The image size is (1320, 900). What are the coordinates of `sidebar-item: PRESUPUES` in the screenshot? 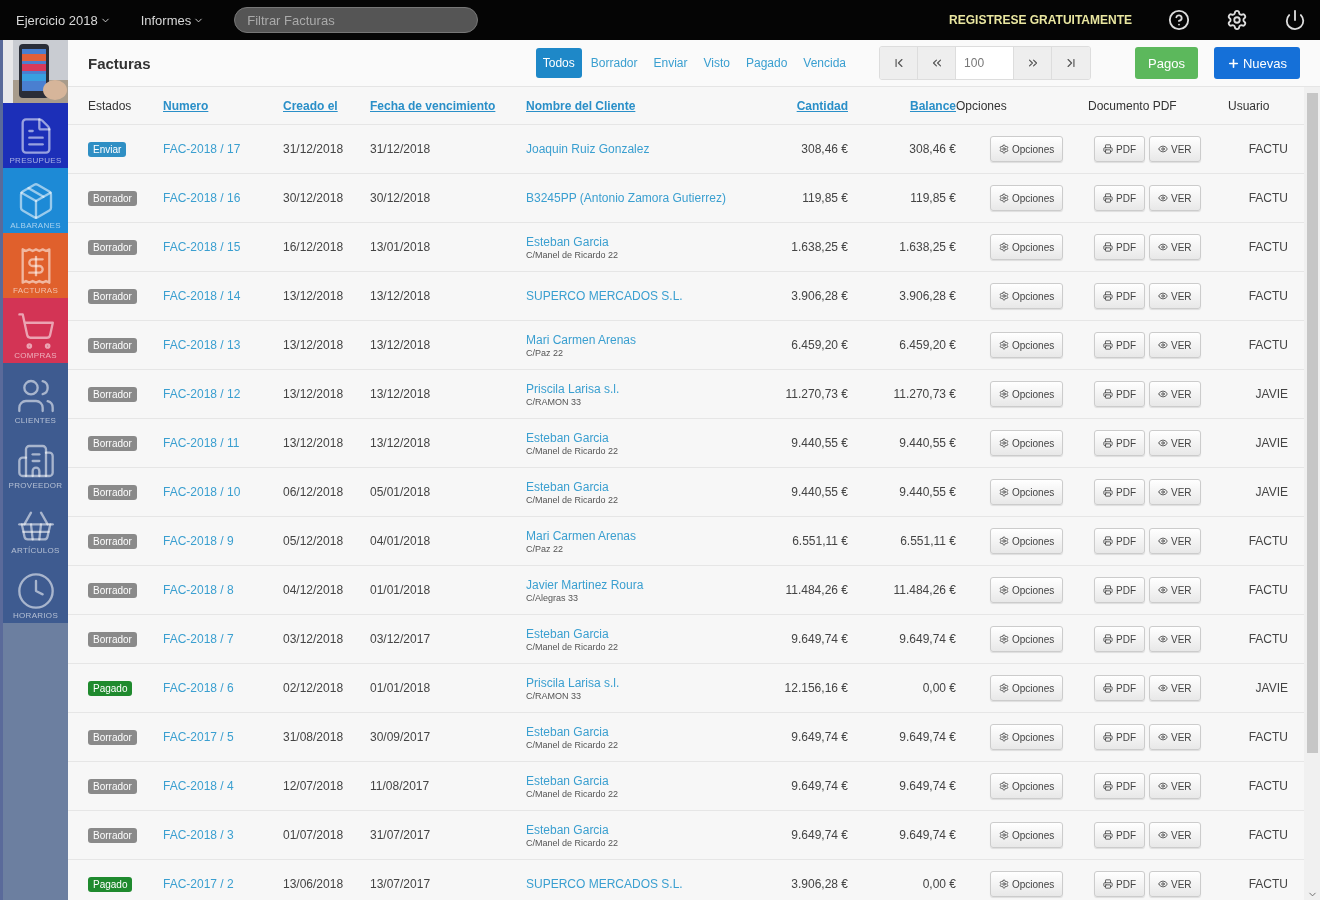 It's located at (35, 135).